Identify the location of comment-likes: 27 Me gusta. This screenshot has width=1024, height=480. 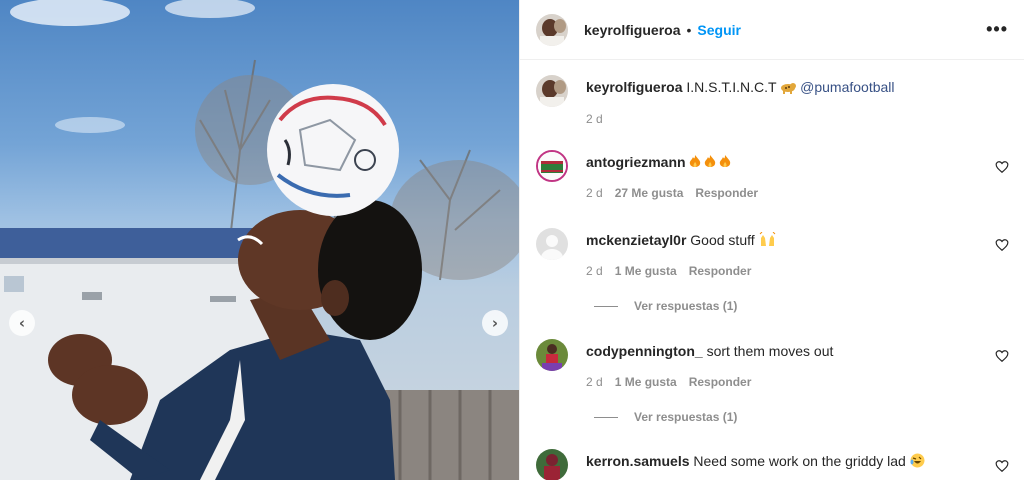
(649, 193).